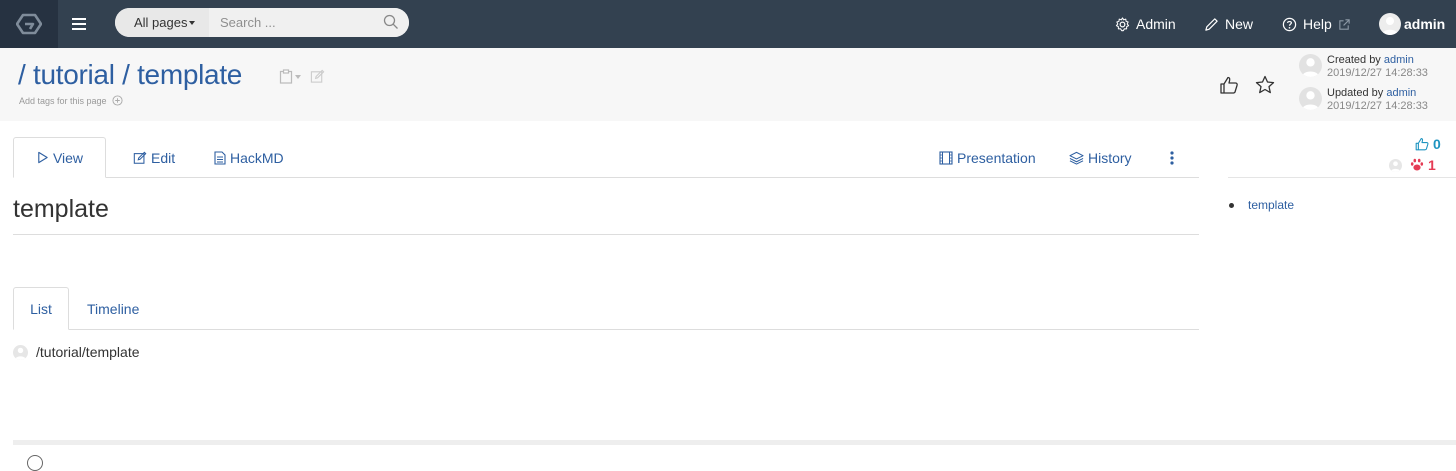 The image size is (1456, 471). Describe the element at coordinates (1229, 85) in the screenshot. I see `like-button-icon` at that location.